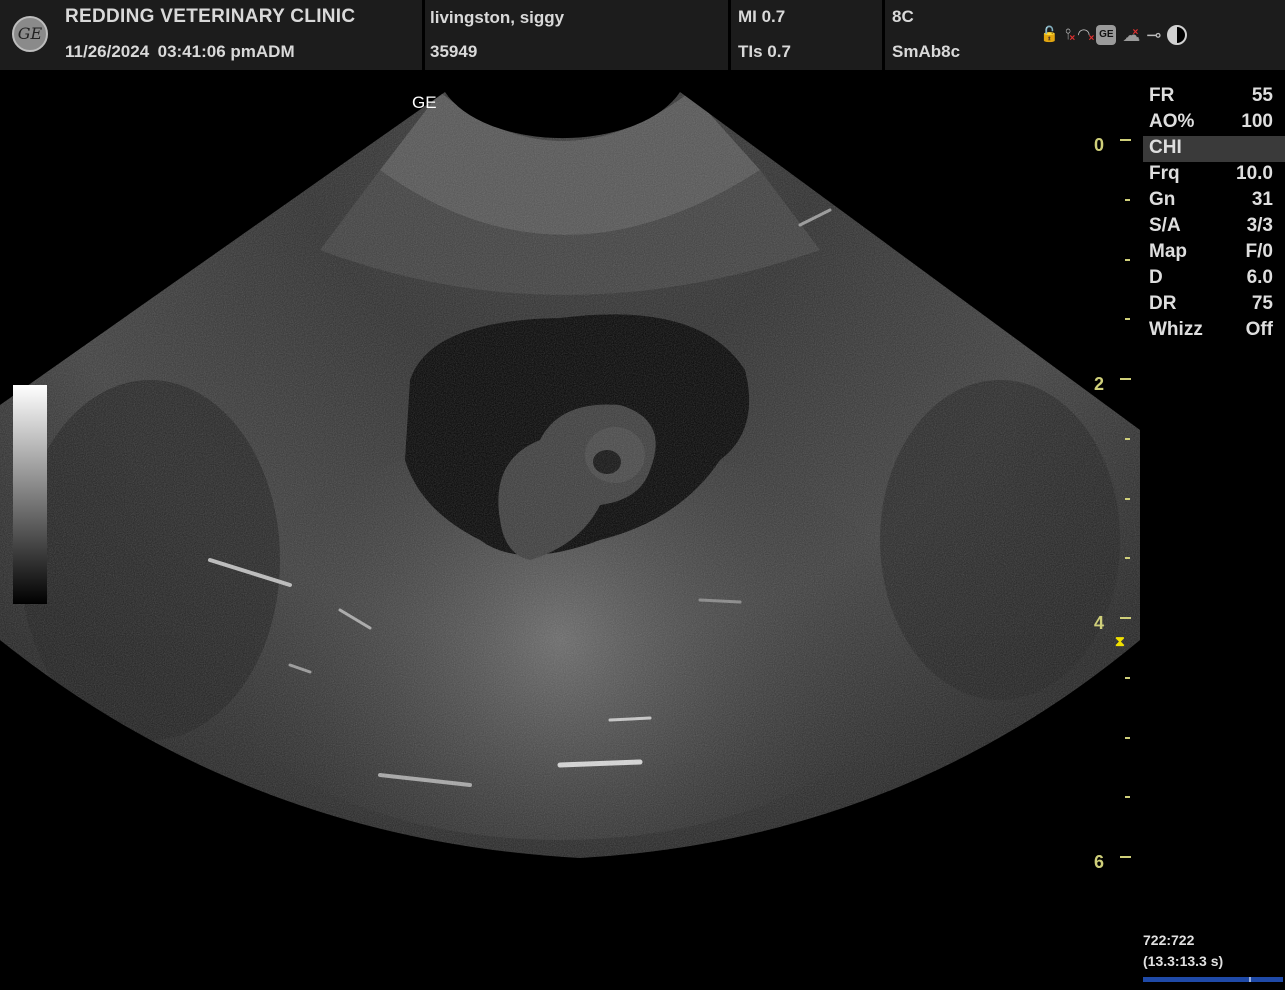 Image resolution: width=1285 pixels, height=990 pixels. I want to click on depth-label-2: 2, so click(1099, 384).